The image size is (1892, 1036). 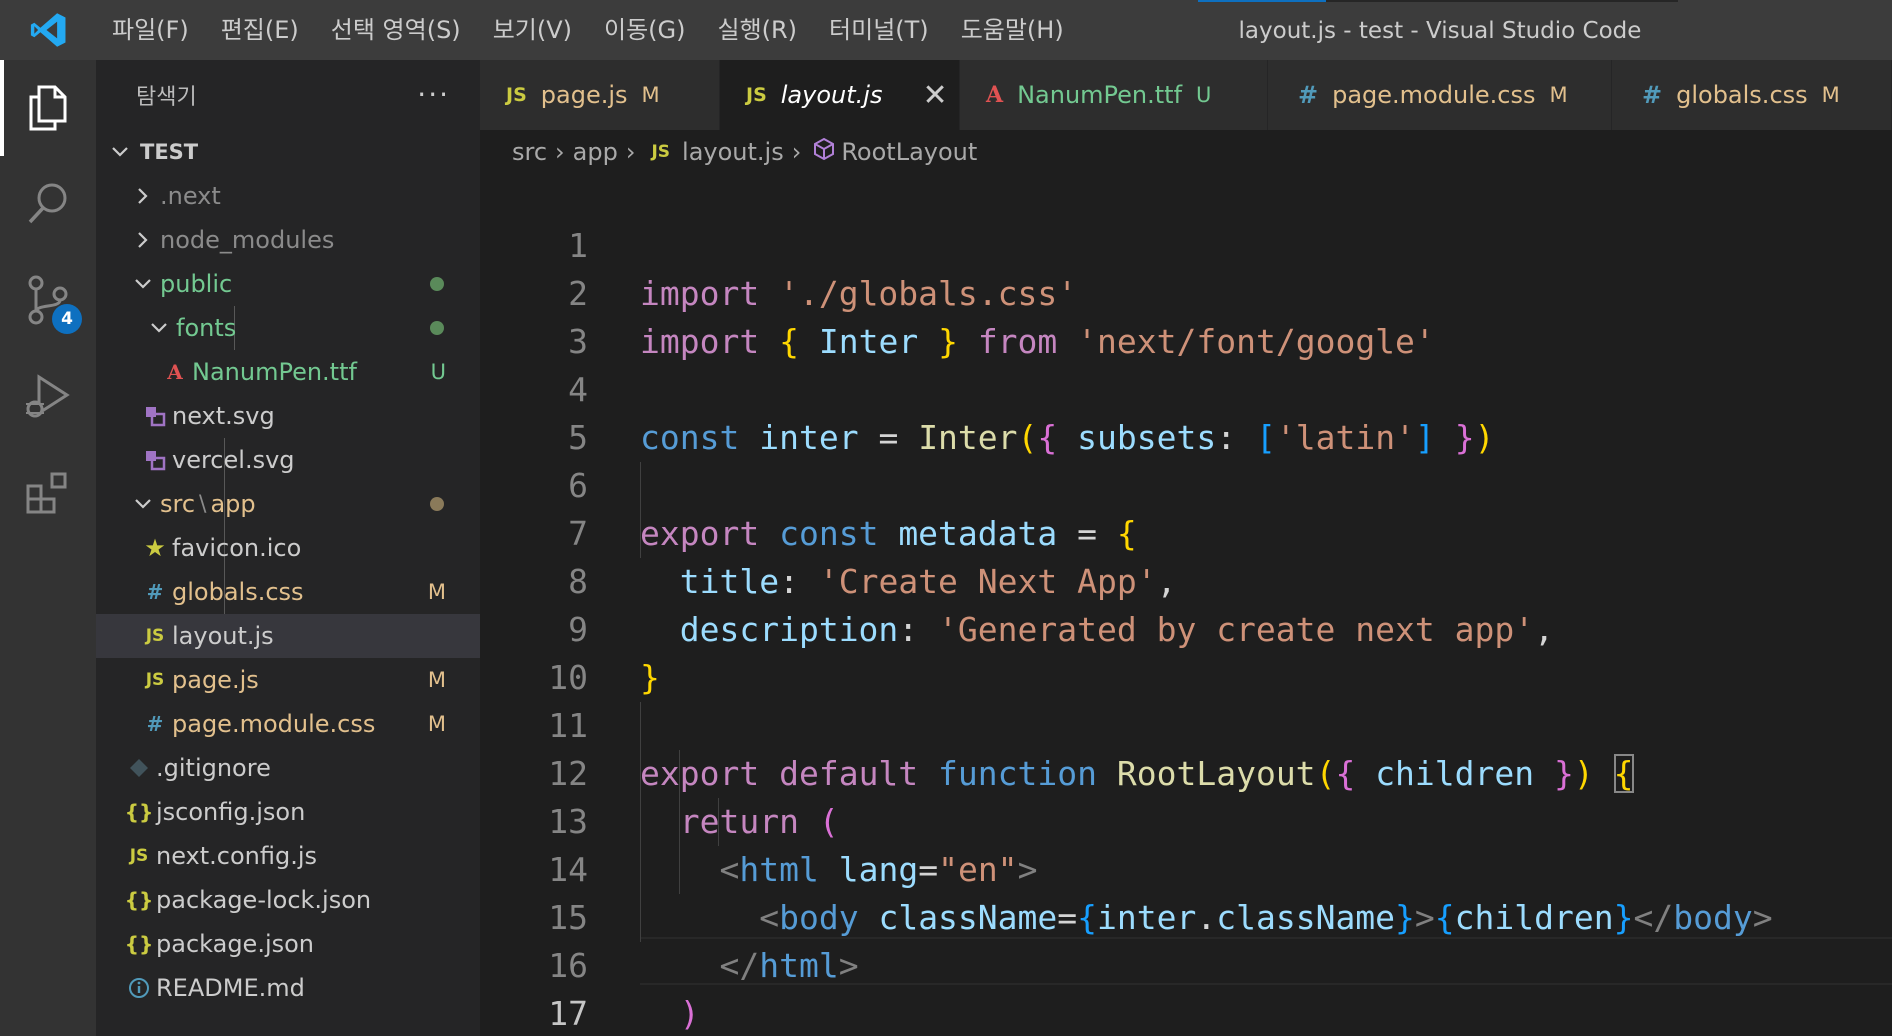 I want to click on tree-file-nanumpen: A NanumPen.ttf U, so click(x=288, y=372).